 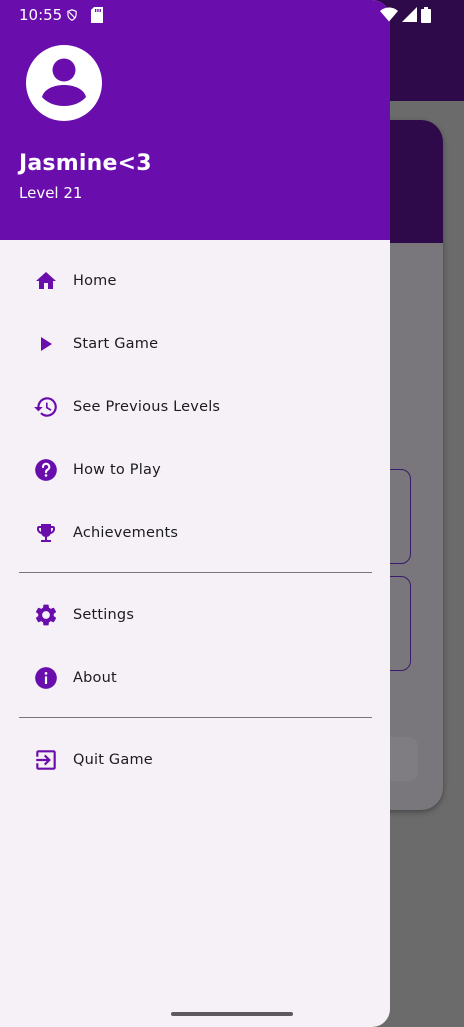 What do you see at coordinates (41, 15) in the screenshot?
I see `status-time: 10:55` at bounding box center [41, 15].